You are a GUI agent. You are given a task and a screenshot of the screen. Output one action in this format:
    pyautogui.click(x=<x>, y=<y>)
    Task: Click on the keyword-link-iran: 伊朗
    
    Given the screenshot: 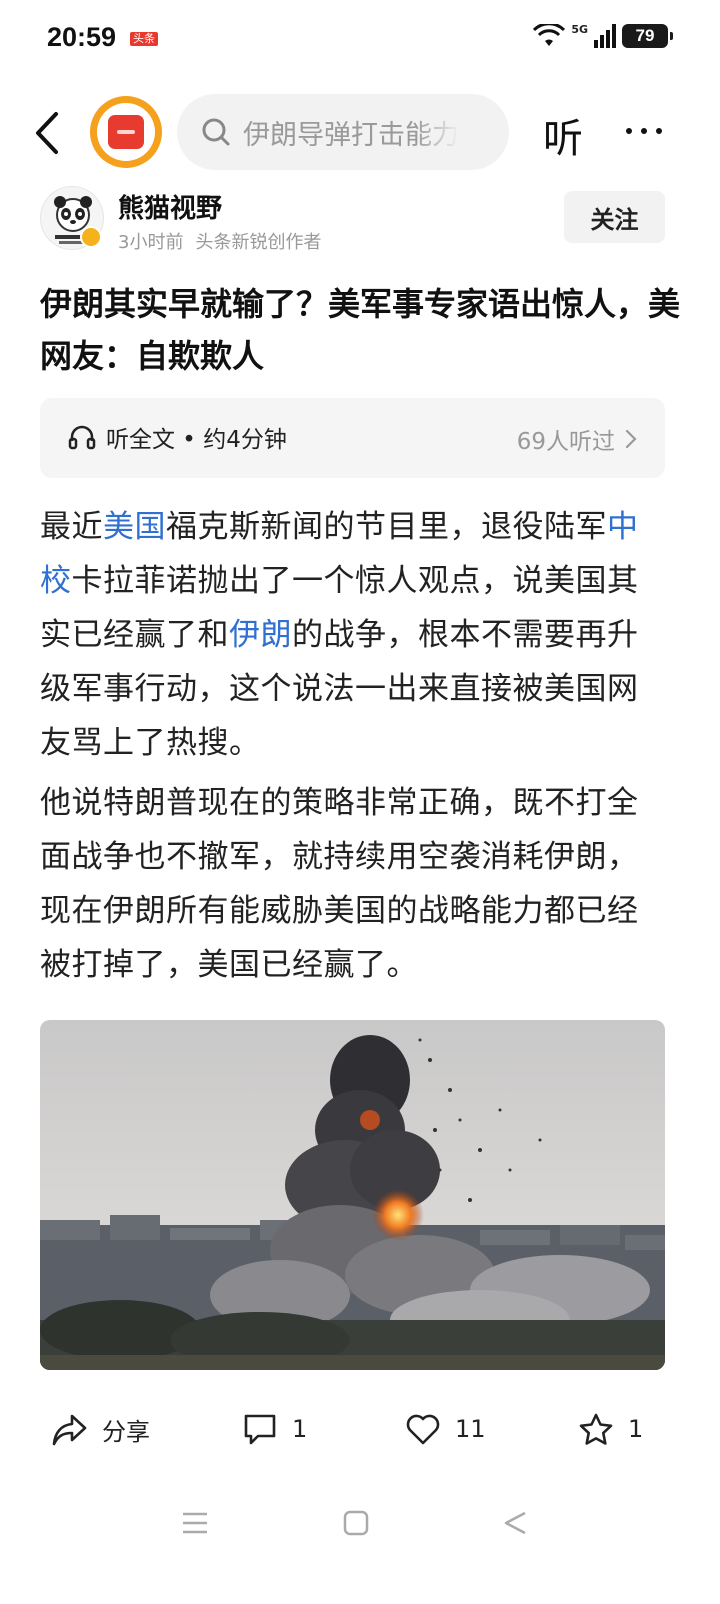 What is the action you would take?
    pyautogui.click(x=260, y=635)
    